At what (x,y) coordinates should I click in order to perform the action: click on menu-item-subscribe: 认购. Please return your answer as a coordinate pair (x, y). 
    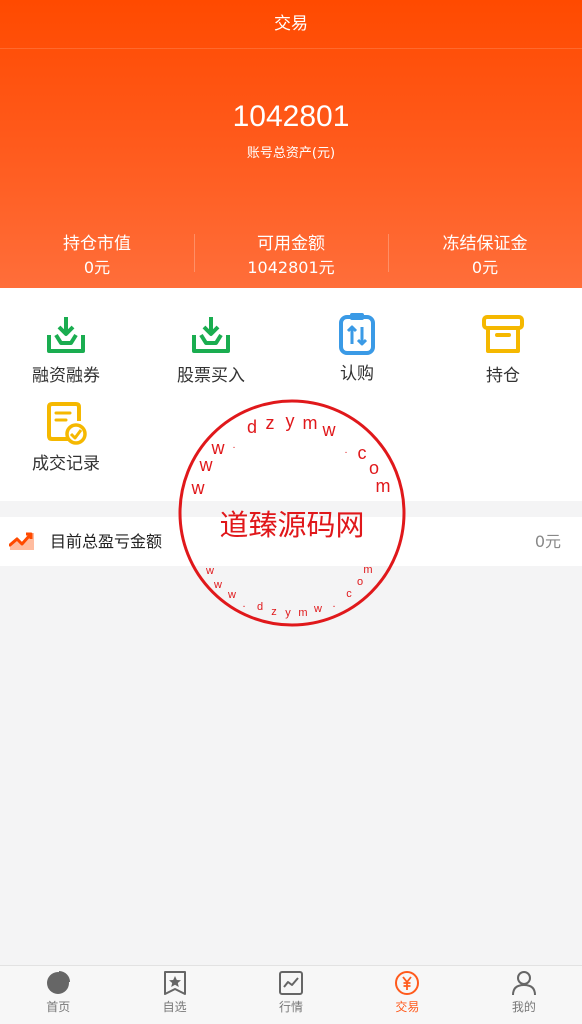
    Looking at the image, I should click on (357, 347).